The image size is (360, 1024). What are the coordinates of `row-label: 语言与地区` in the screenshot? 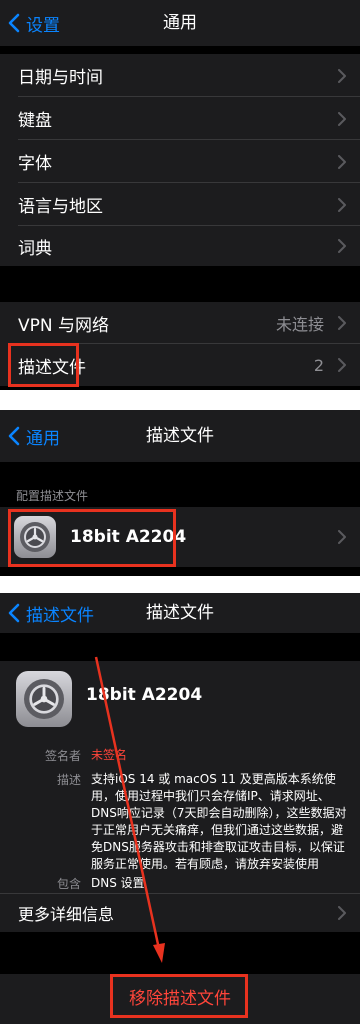 It's located at (60, 207).